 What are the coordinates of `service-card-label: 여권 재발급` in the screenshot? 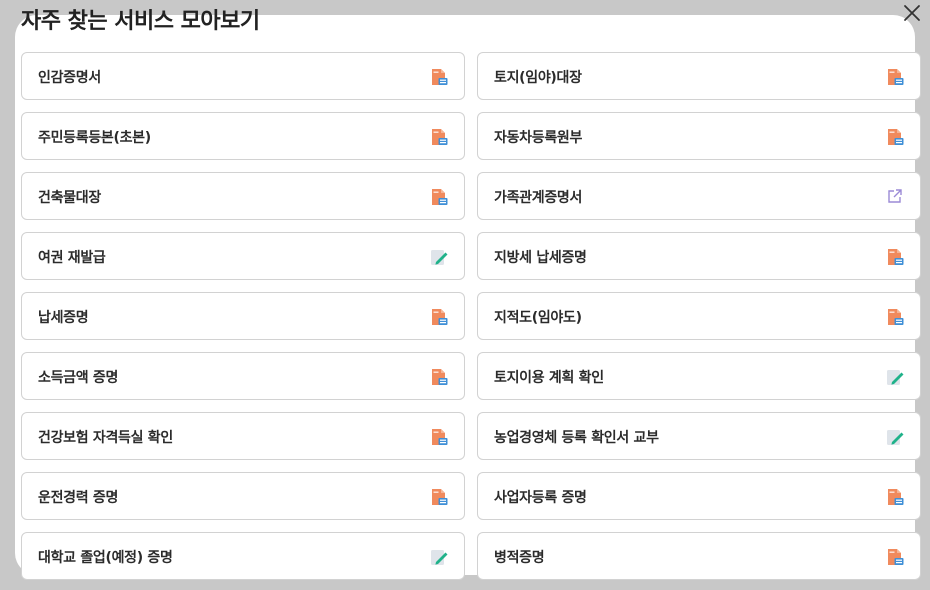 It's located at (72, 258).